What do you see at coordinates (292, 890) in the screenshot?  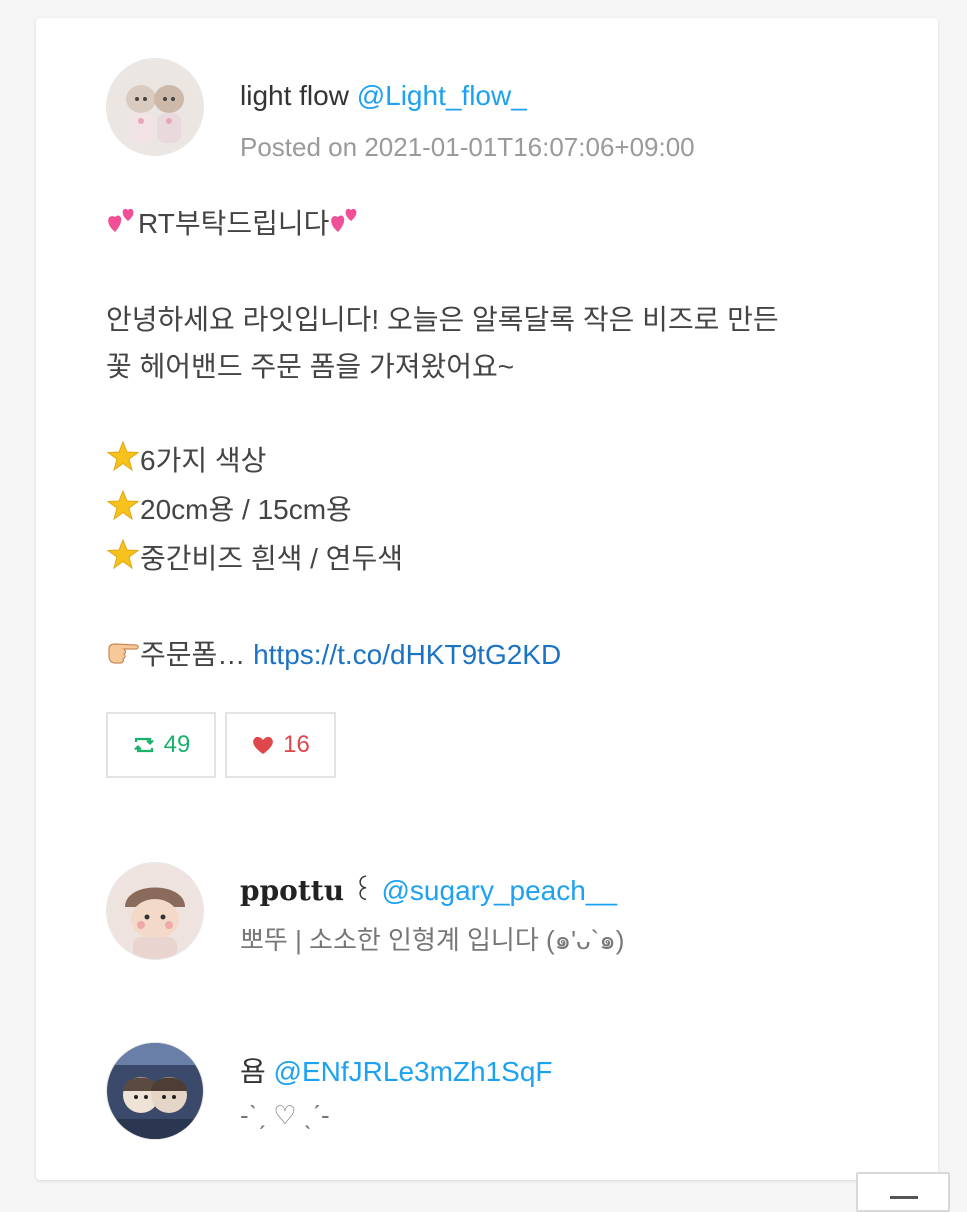 I see `user-name: ppottu` at bounding box center [292, 890].